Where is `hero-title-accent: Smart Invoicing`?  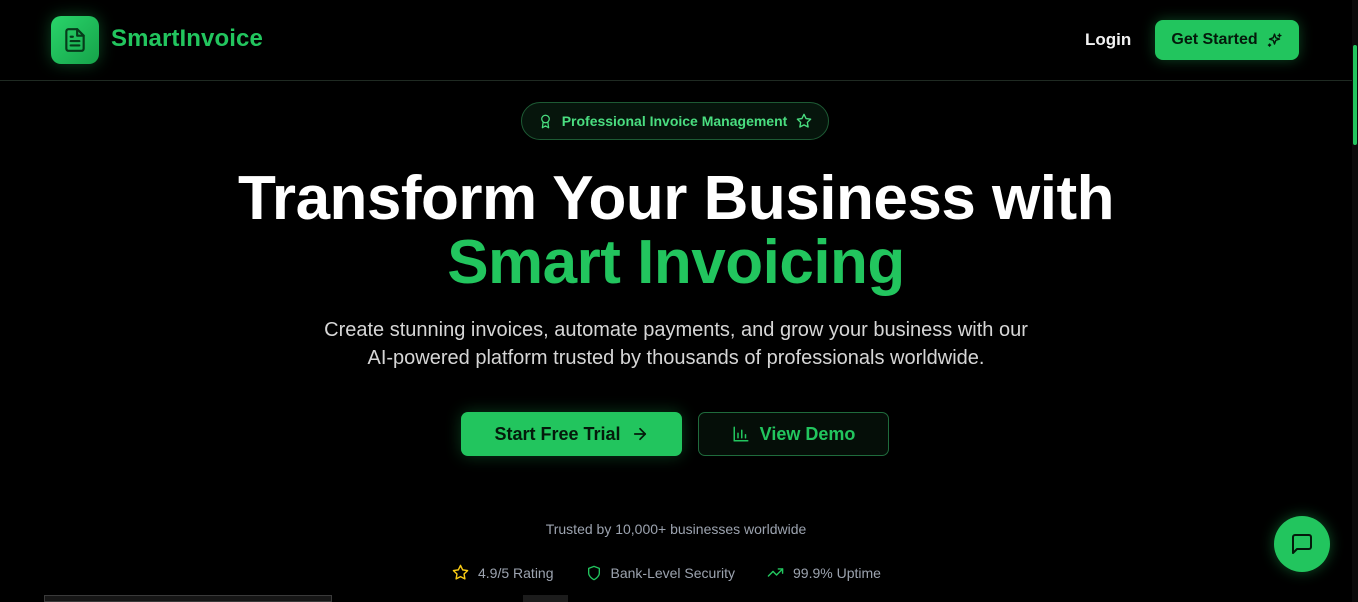
hero-title-accent: Smart Invoicing is located at coordinates (676, 262).